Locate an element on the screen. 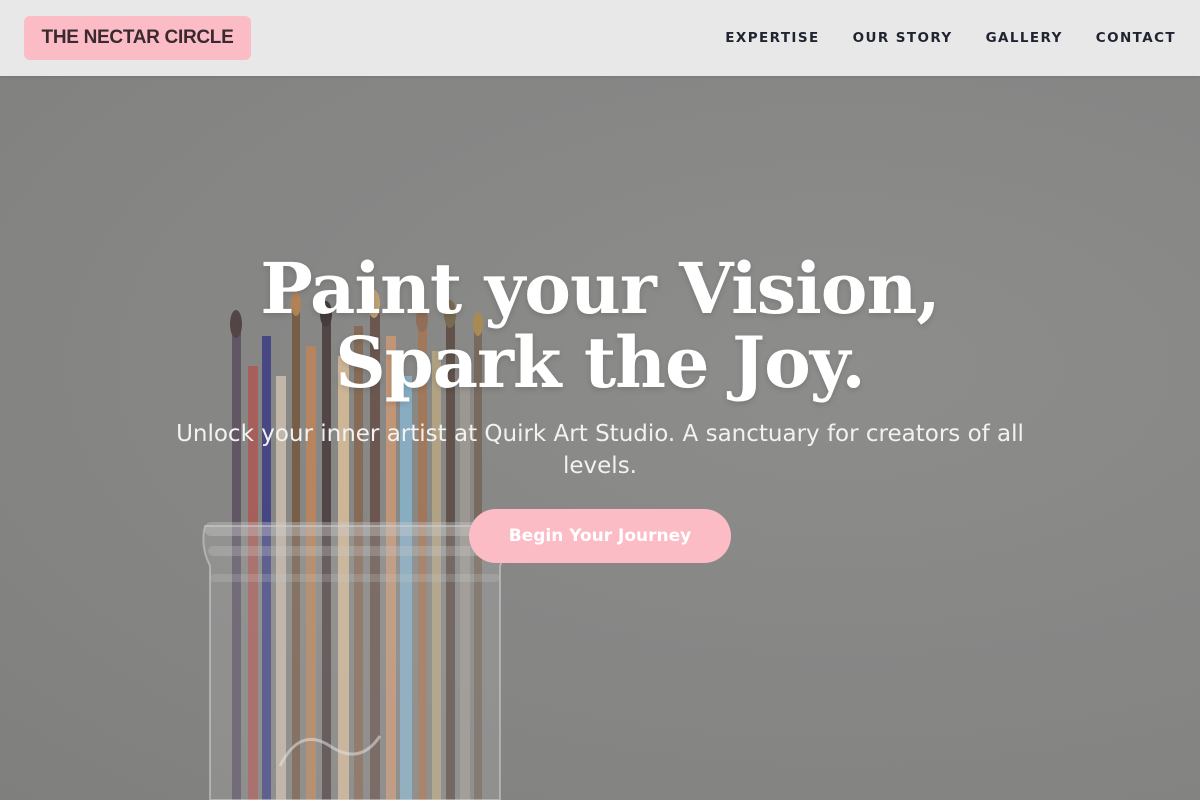  nav-item-gallery: GALLERY is located at coordinates (1024, 38).